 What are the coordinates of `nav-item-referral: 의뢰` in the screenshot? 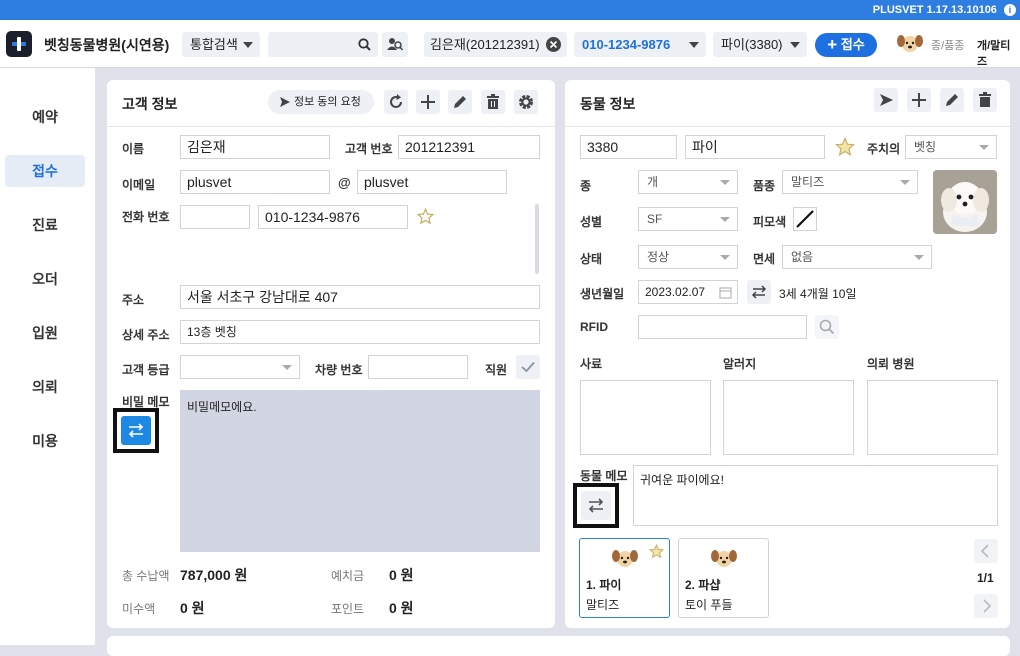 It's located at (45, 387).